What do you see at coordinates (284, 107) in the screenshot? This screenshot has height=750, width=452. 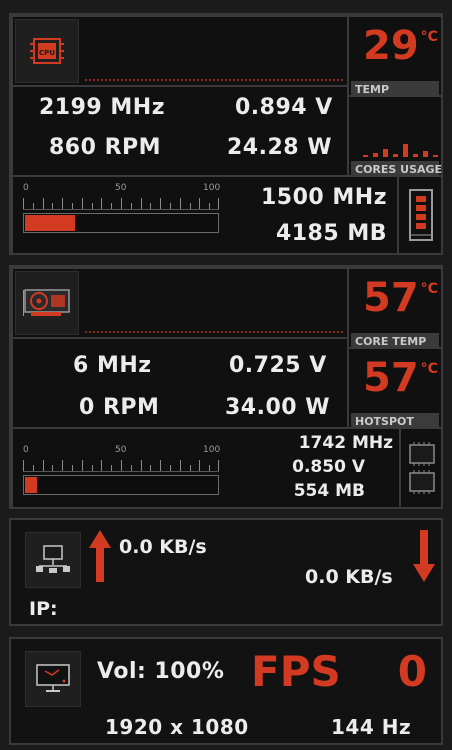 I see `cpu-voltage: 0.894 V` at bounding box center [284, 107].